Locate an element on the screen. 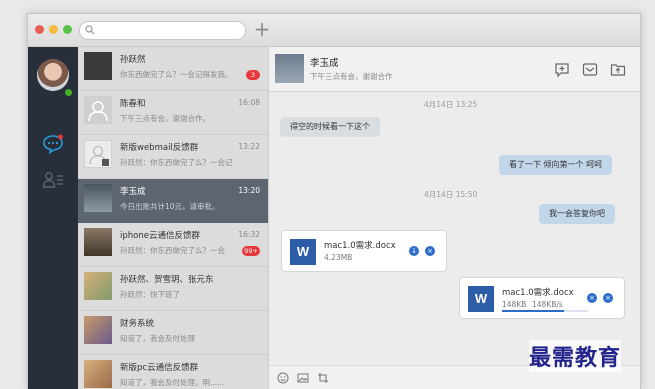 The image size is (655, 389). conversation-item: iphone云通信反馈群 孙跃然：你东西做完了么？一会 16:32 99+ is located at coordinates (173, 245).